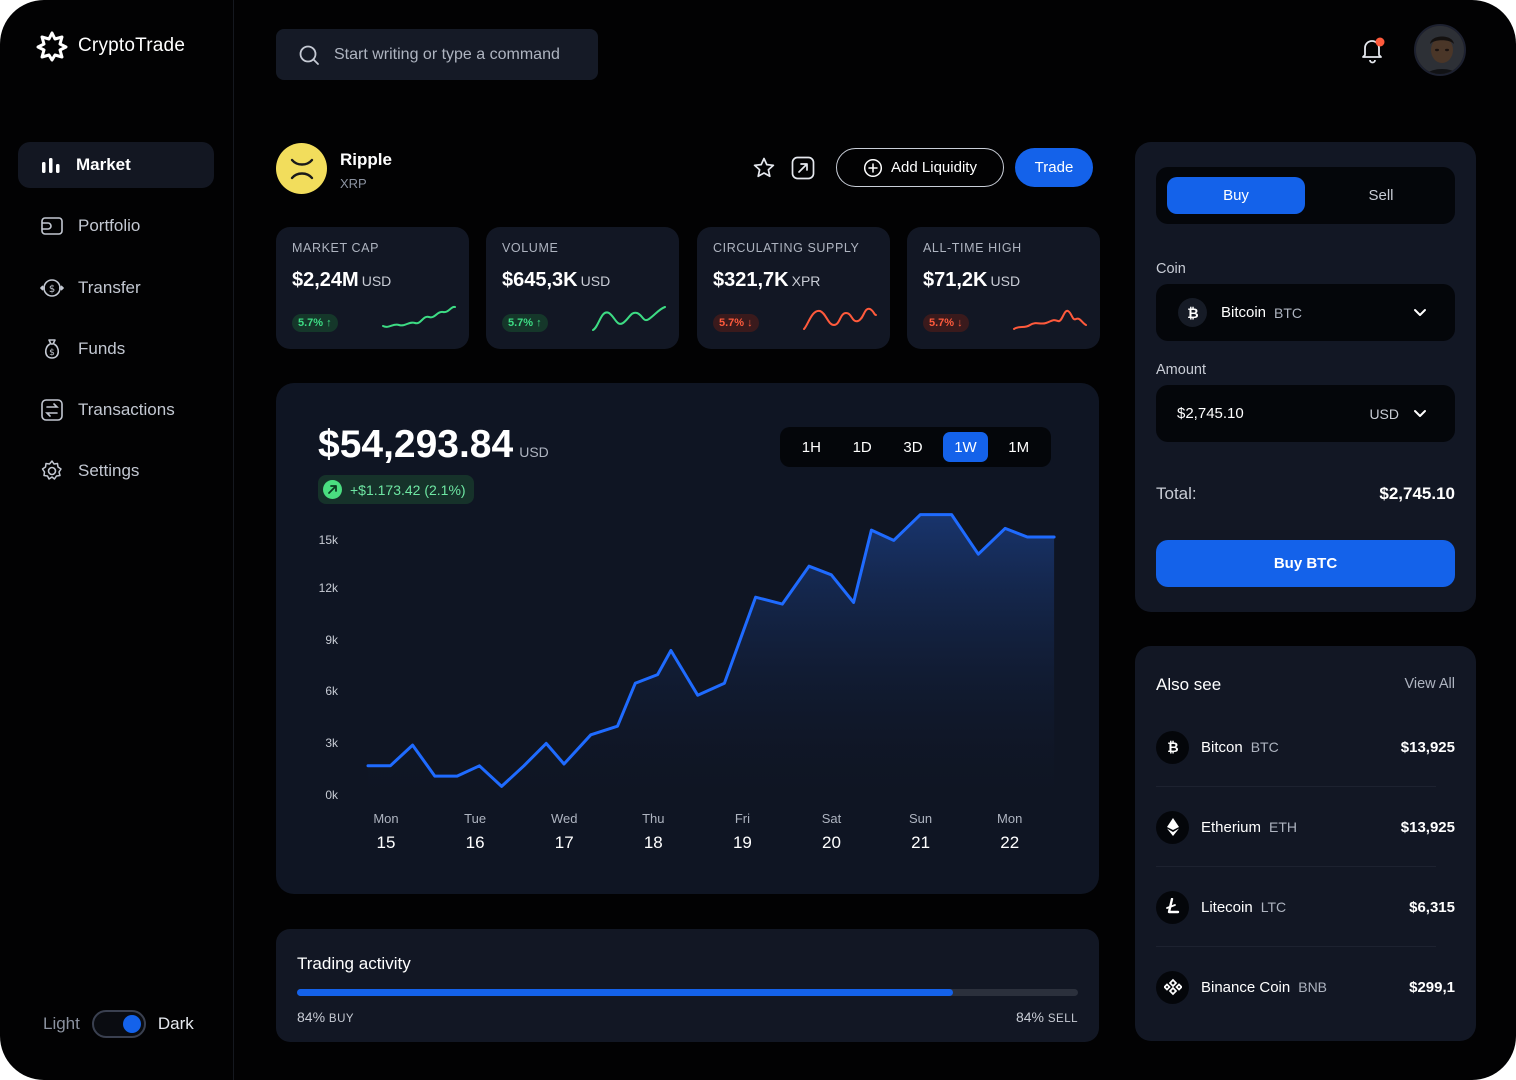 The height and width of the screenshot is (1080, 1516). Describe the element at coordinates (315, 323) in the screenshot. I see `stat-change-badge: 5.7% ↑` at that location.